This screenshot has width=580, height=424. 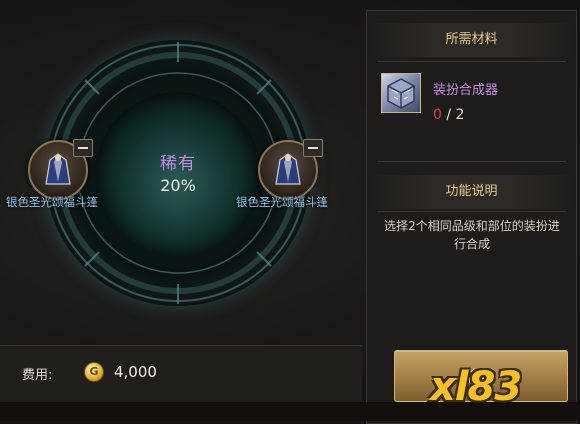 I want to click on synthesizer-cube-icon, so click(x=401, y=93).